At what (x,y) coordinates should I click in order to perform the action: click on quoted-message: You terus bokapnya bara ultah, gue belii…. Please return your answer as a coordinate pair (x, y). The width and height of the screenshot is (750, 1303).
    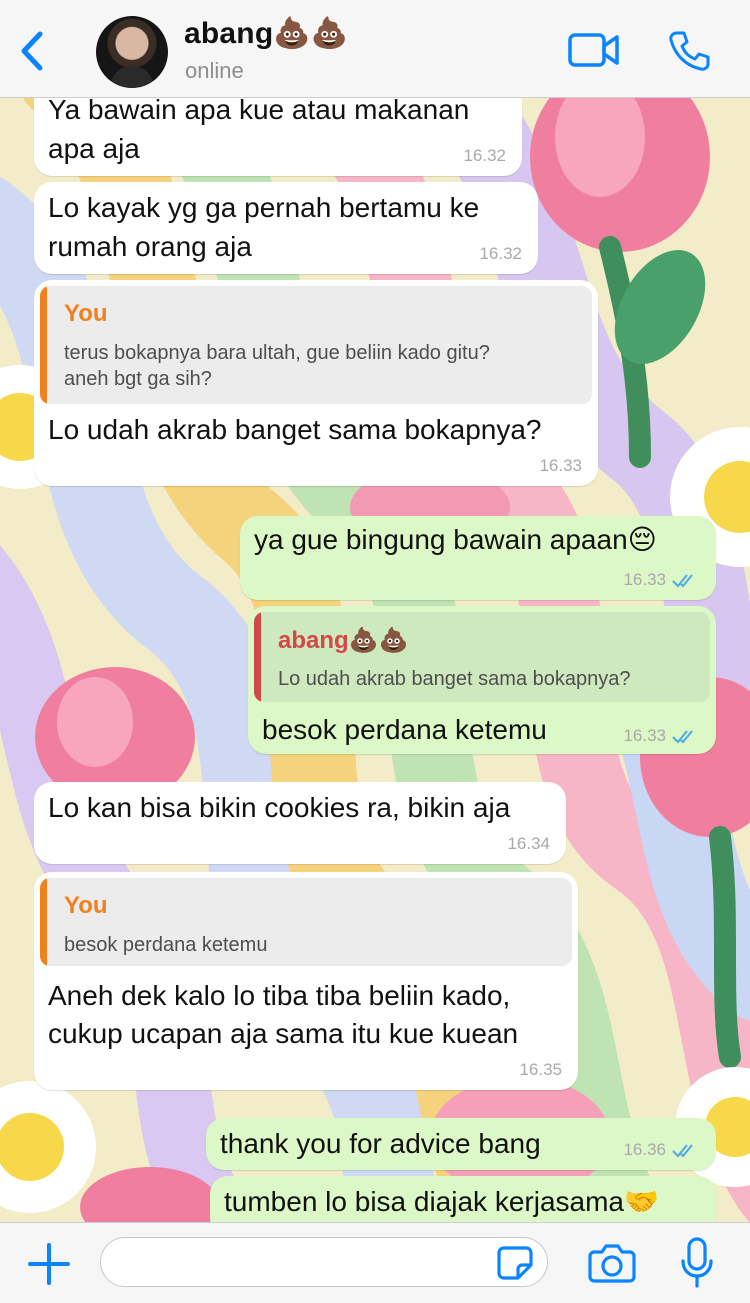
    Looking at the image, I should click on (316, 345).